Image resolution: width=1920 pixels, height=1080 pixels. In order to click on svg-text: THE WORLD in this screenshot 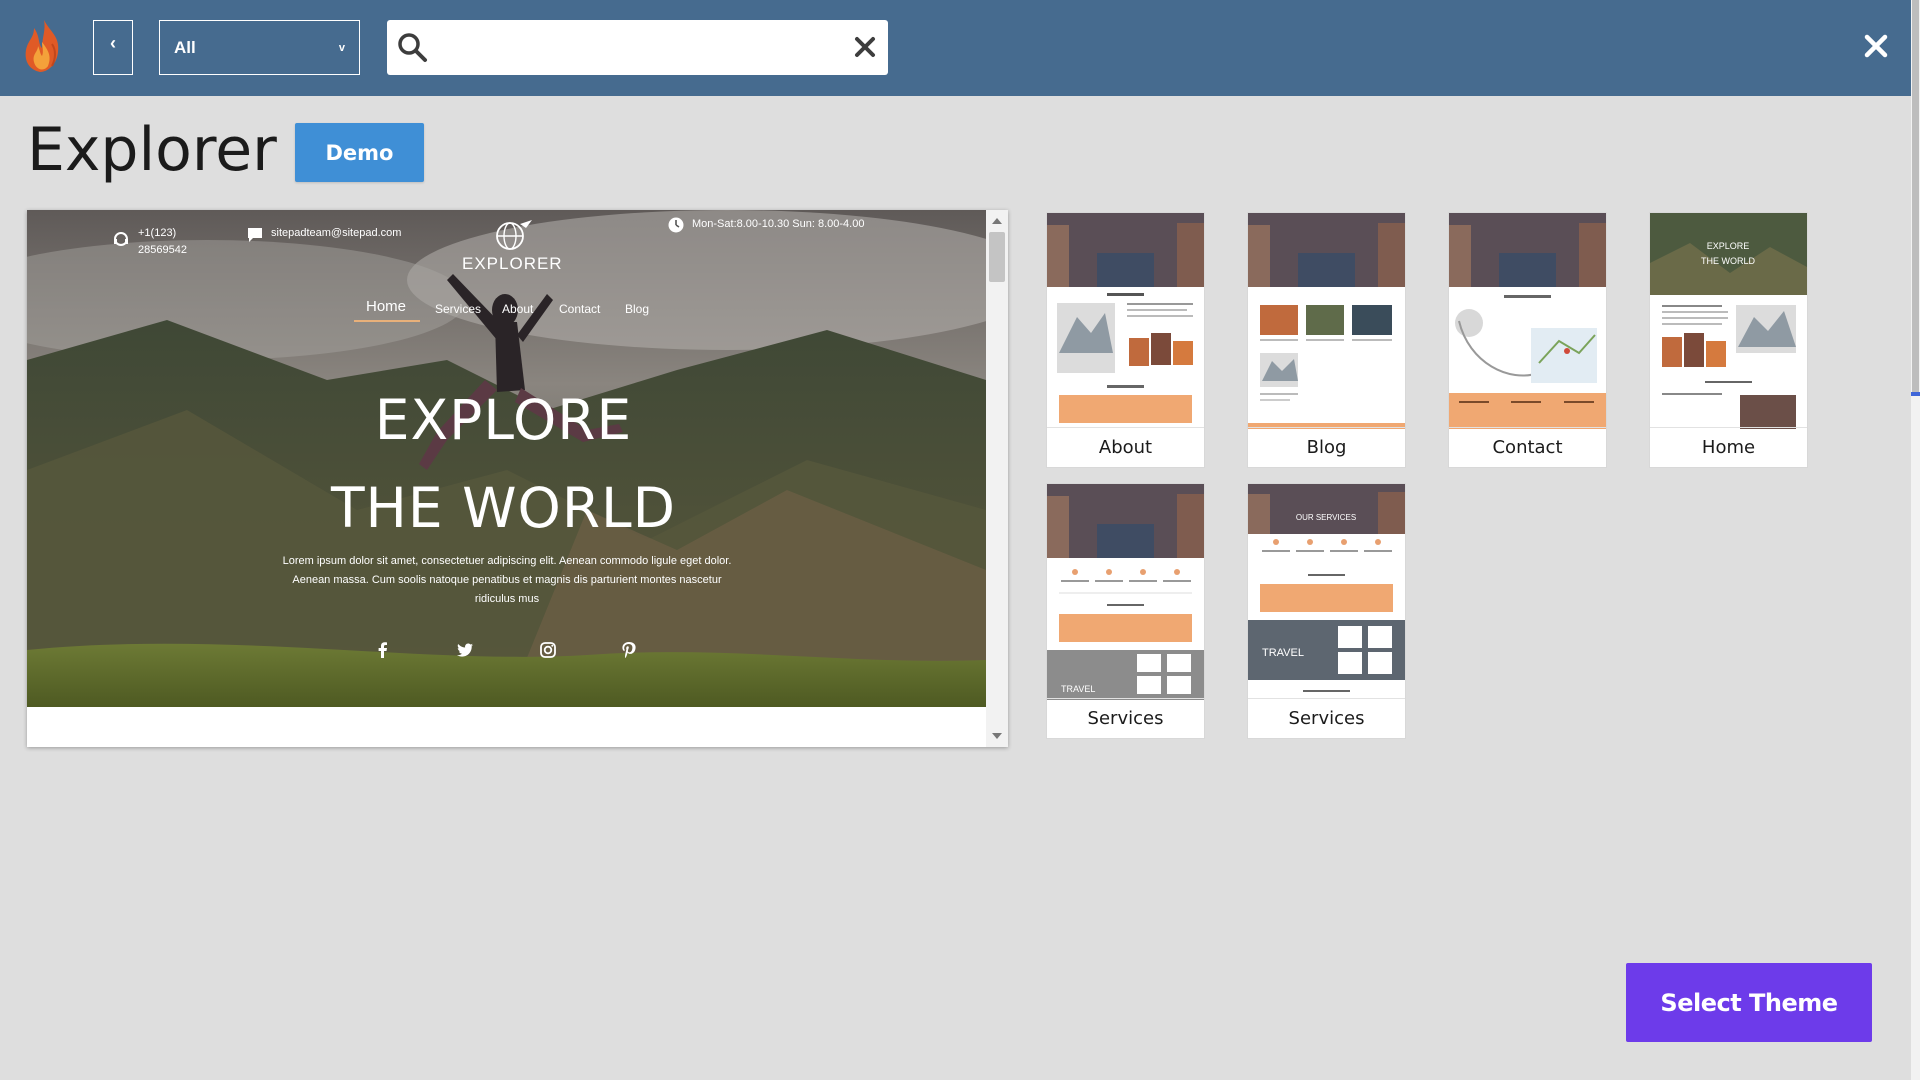, I will do `click(1728, 261)`.